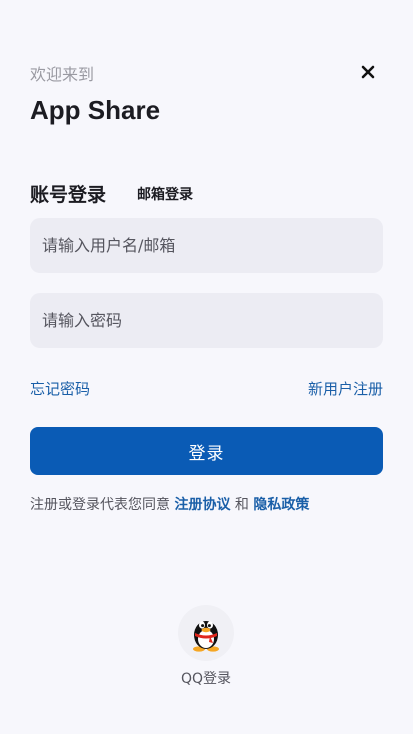  Describe the element at coordinates (241, 505) in the screenshot. I see `agreement-and: 和` at that location.